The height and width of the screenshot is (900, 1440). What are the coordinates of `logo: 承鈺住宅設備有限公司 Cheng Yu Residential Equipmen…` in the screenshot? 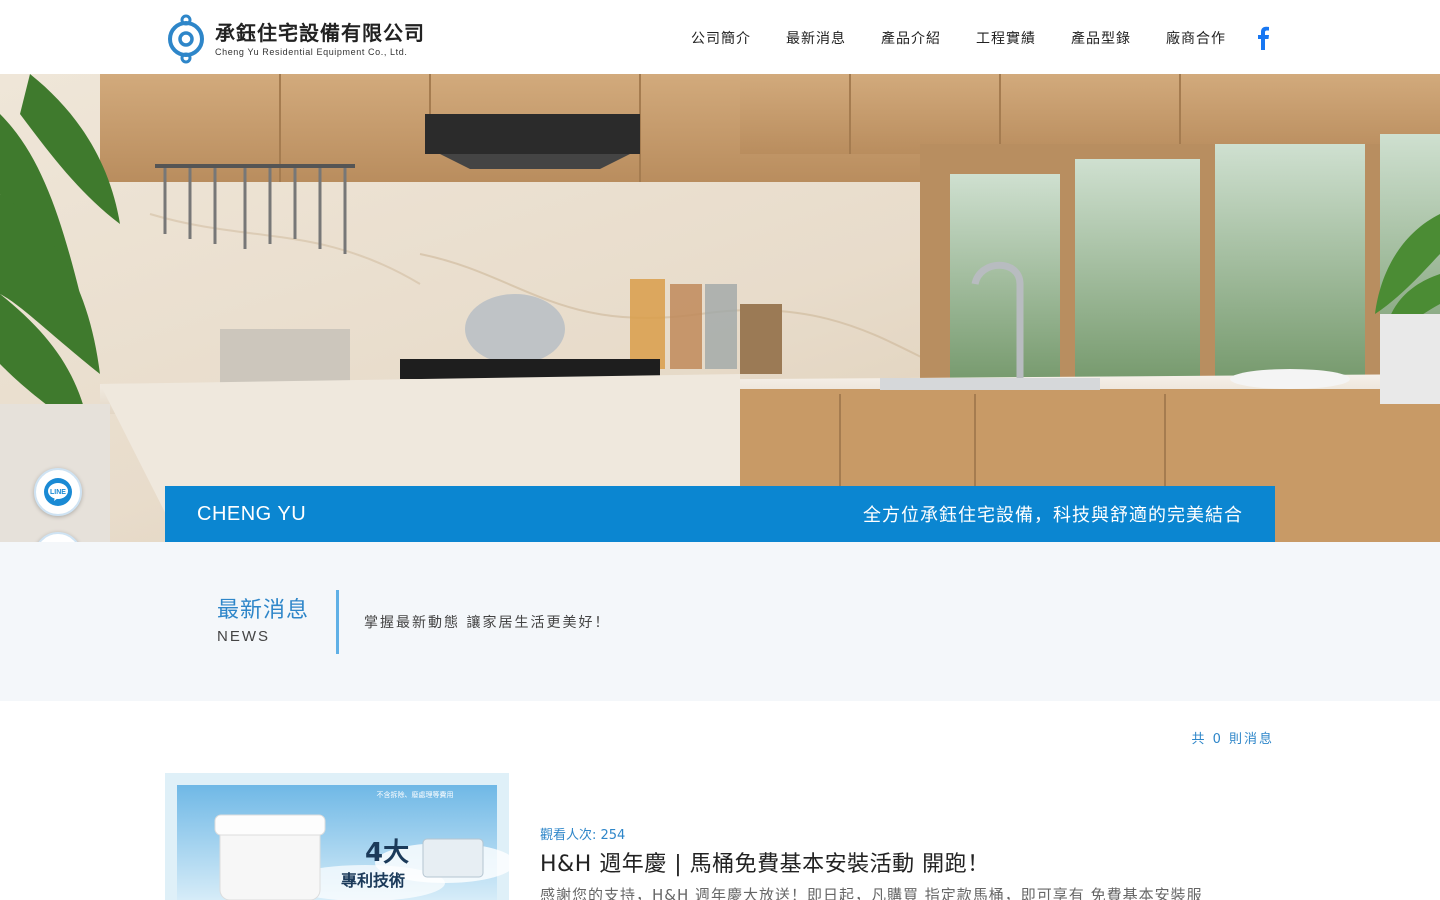 It's located at (295, 39).